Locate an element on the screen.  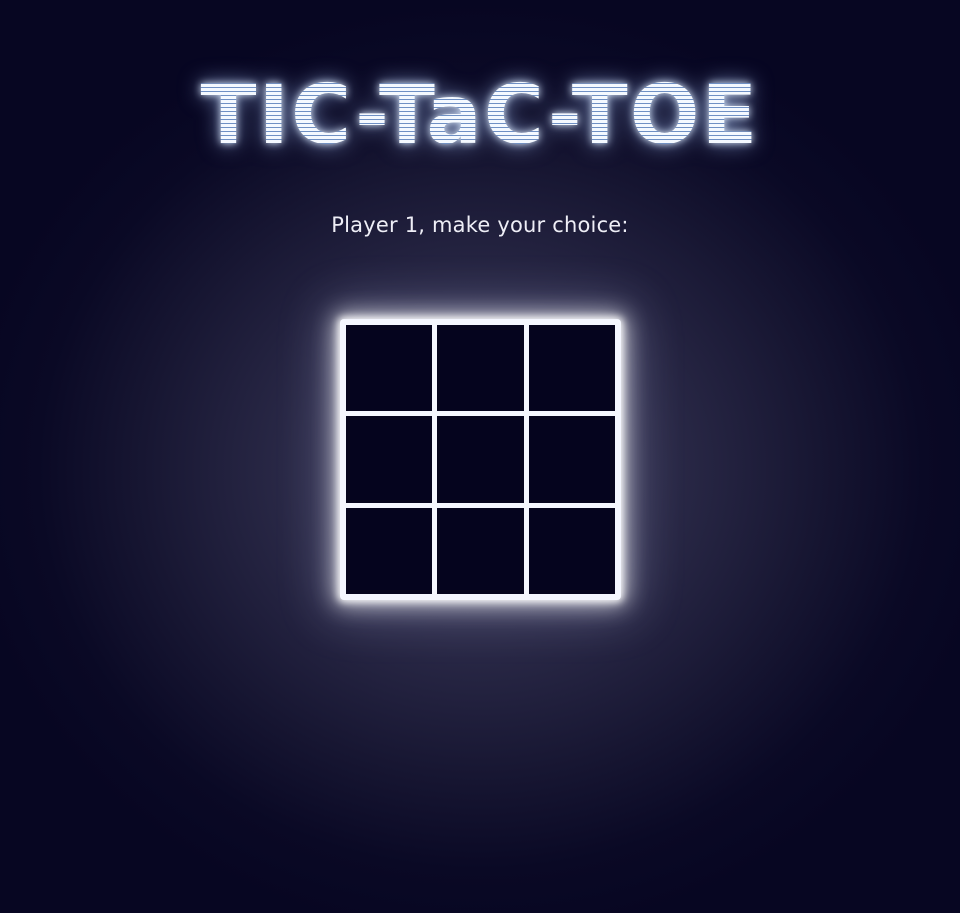
title-dash-1: - is located at coordinates (367, 115).